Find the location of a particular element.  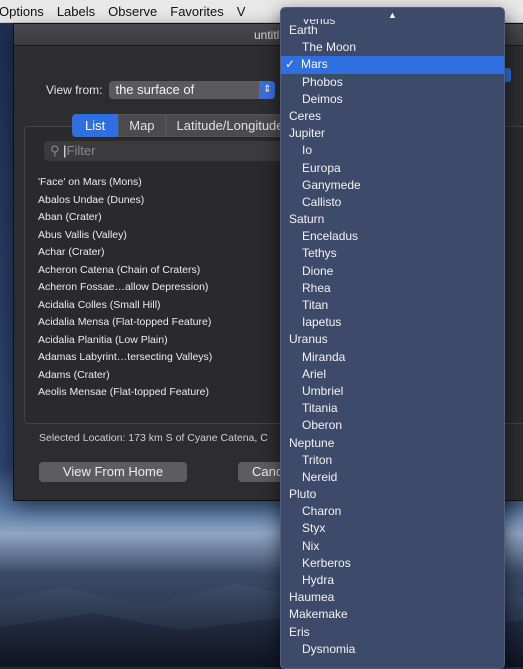

view-from-label: View from: is located at coordinates (74, 90).